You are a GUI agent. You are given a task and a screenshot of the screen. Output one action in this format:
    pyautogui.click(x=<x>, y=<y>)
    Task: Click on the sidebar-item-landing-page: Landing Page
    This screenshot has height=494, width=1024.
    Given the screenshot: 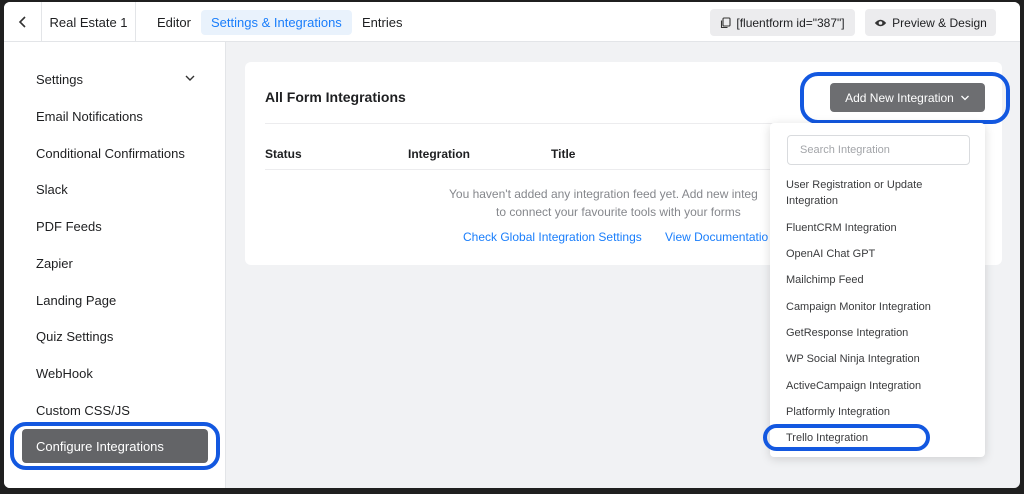 What is the action you would take?
    pyautogui.click(x=115, y=300)
    